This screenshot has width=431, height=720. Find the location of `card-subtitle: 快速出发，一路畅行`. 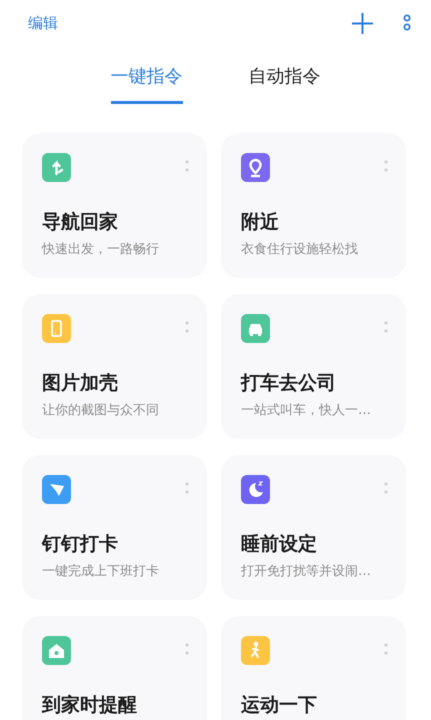

card-subtitle: 快速出发，一路畅行 is located at coordinates (101, 249).